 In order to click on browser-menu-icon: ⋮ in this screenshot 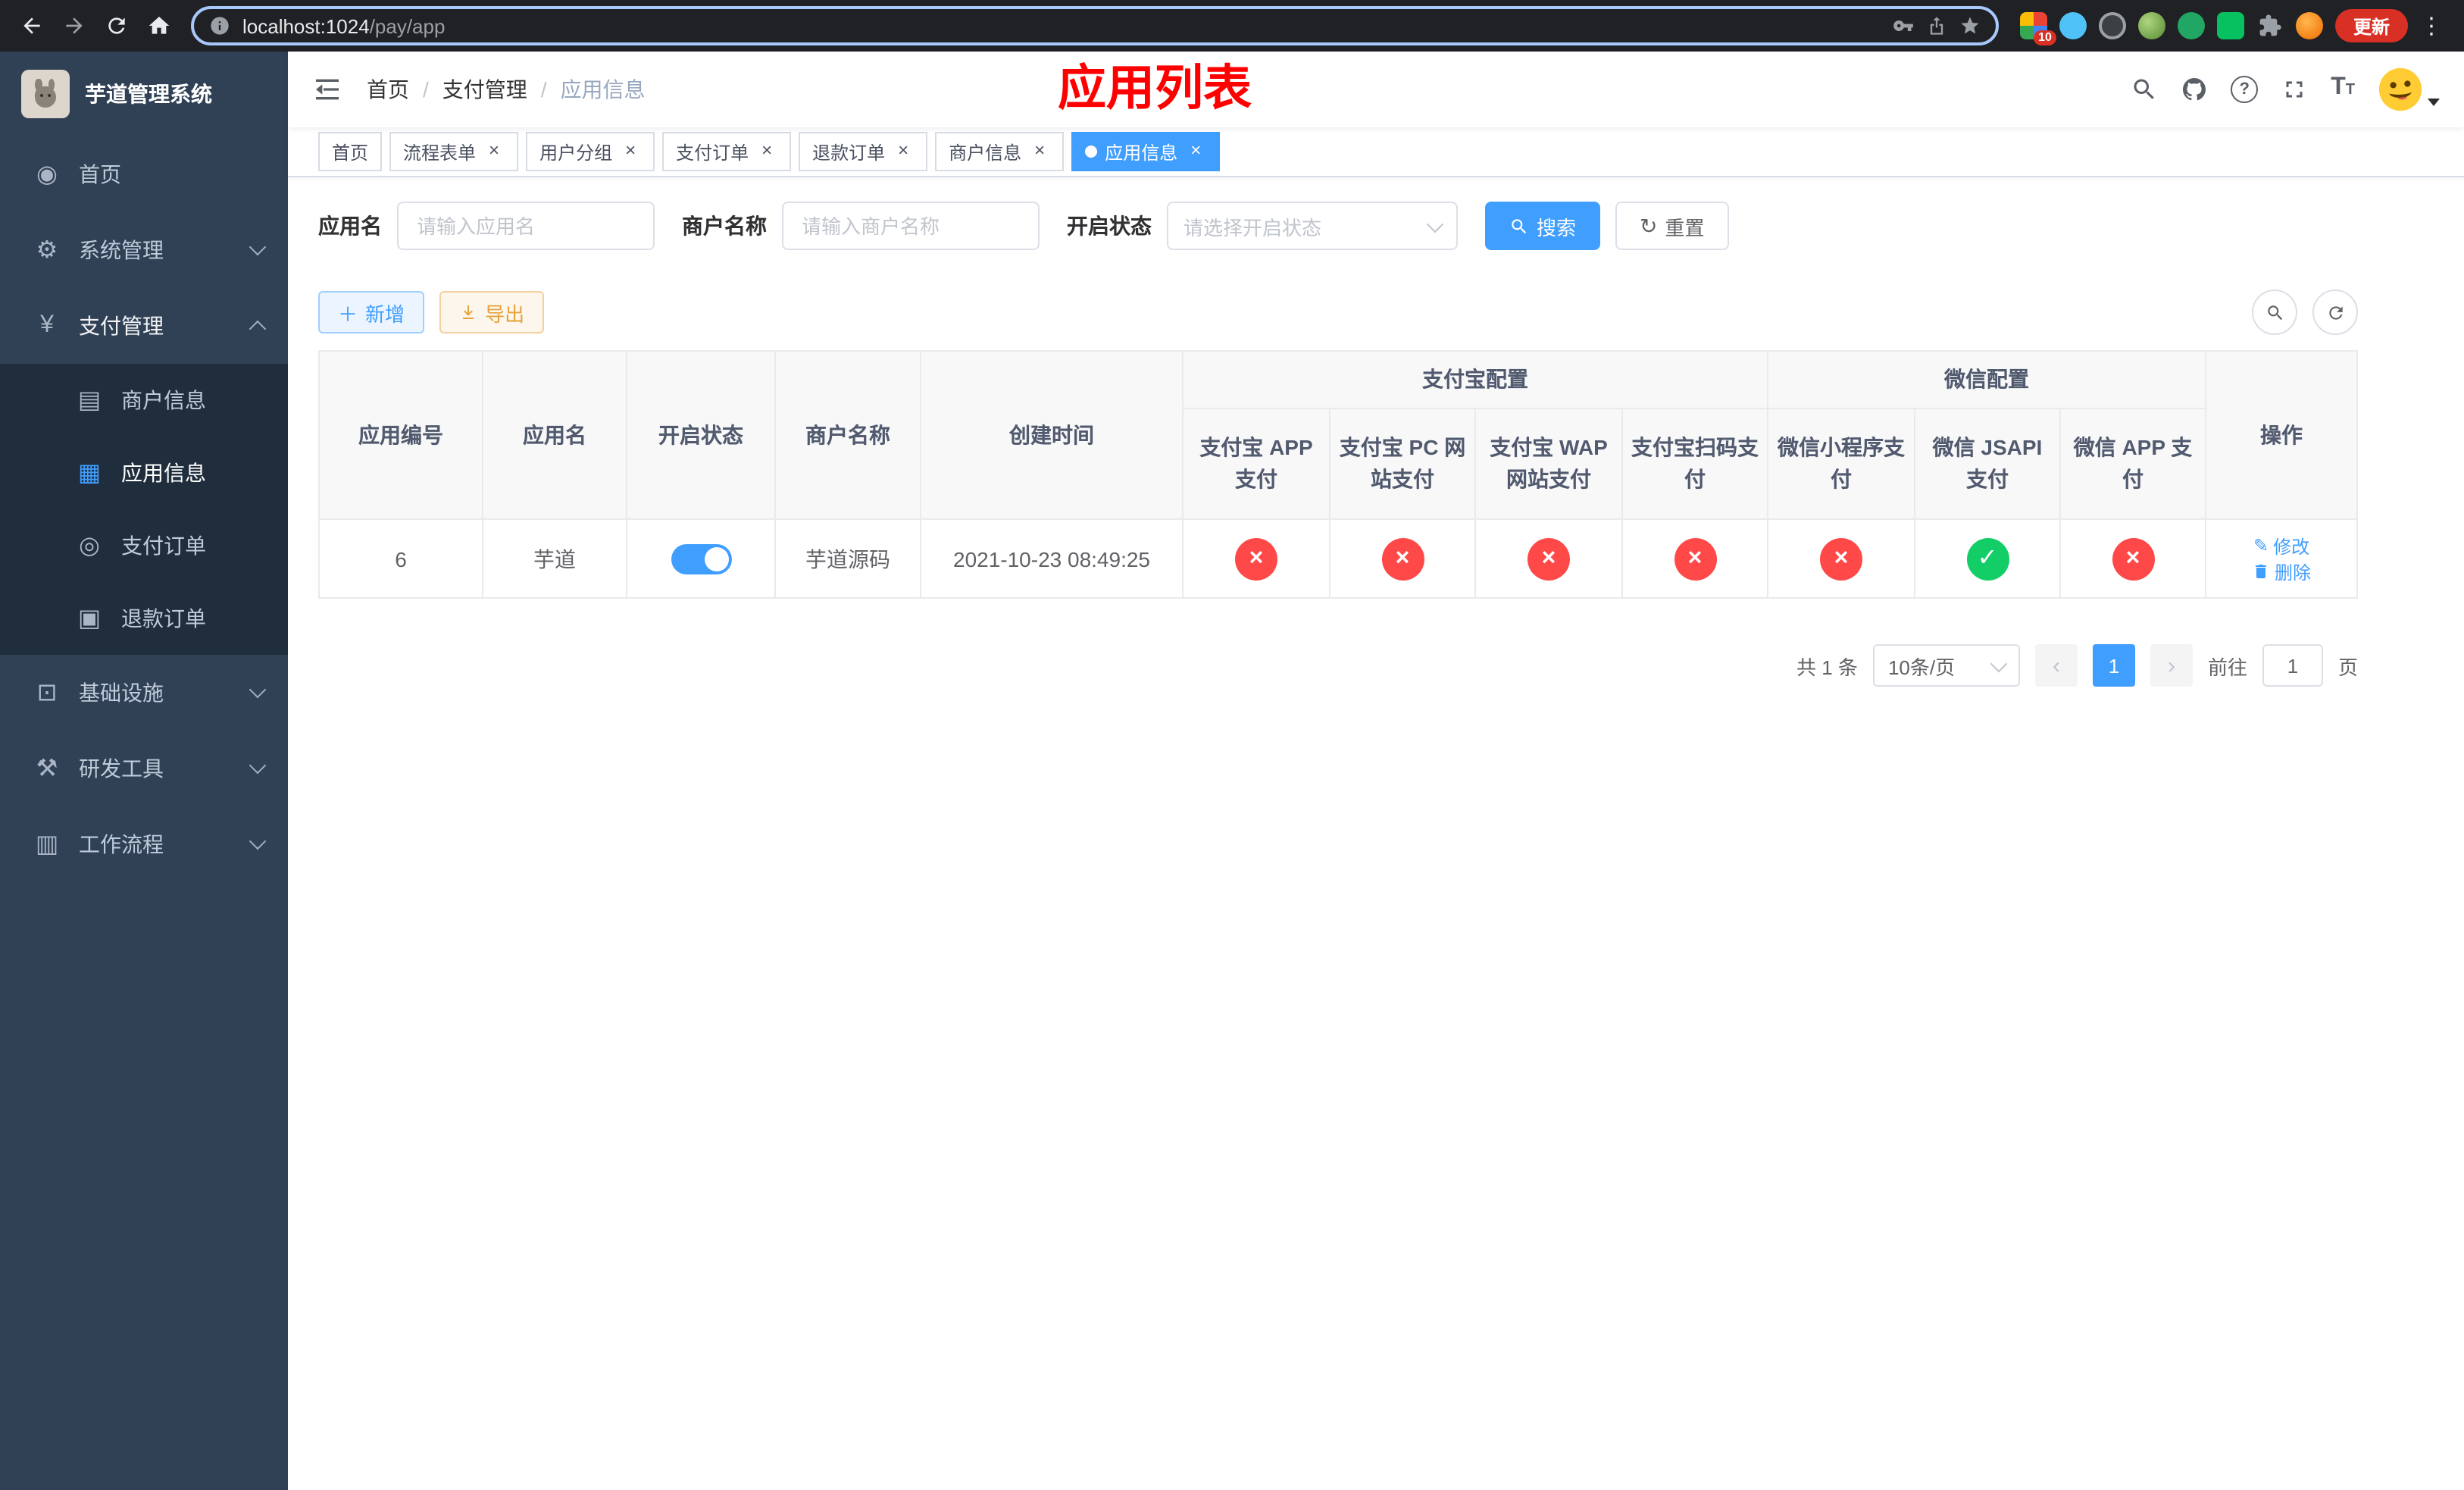, I will do `click(2431, 26)`.